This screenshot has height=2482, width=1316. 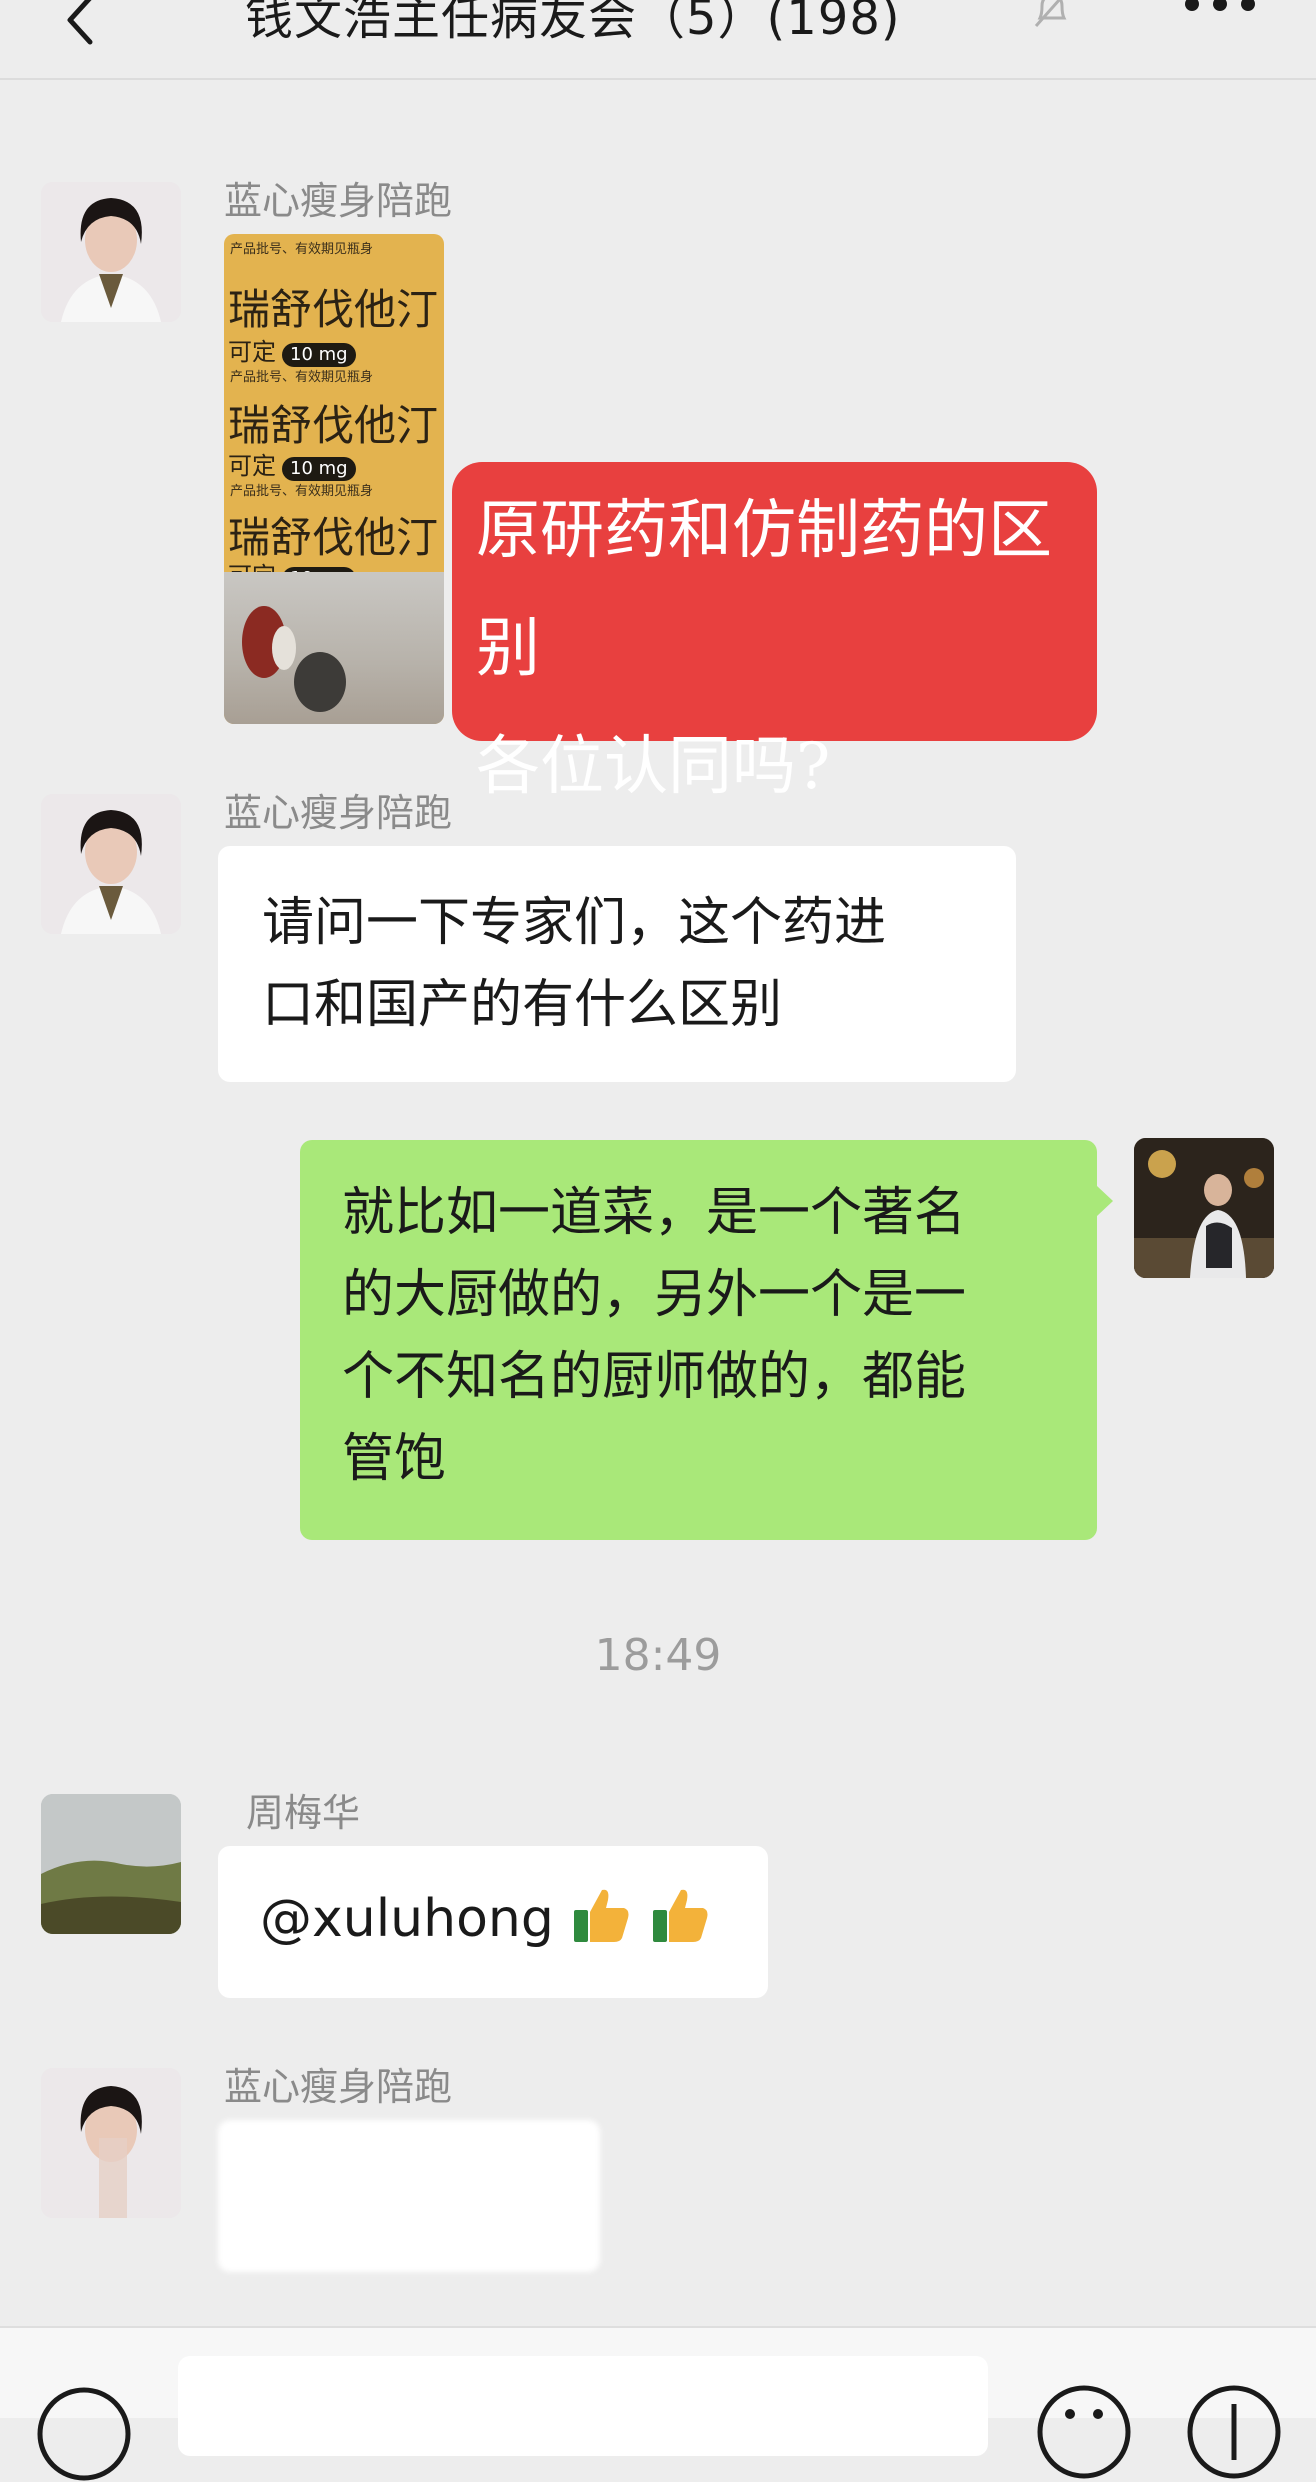 What do you see at coordinates (407, 1919) in the screenshot?
I see `message-text: @xuluhong` at bounding box center [407, 1919].